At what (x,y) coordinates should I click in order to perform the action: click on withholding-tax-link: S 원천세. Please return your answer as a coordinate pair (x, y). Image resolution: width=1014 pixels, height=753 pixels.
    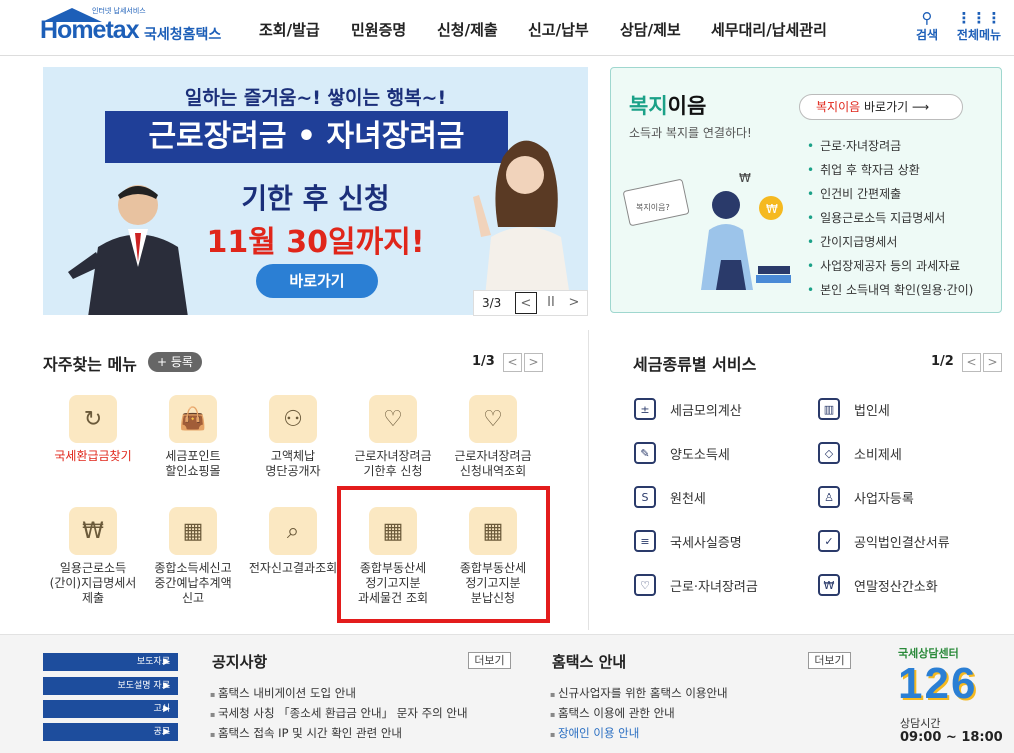
    Looking at the image, I should click on (696, 497).